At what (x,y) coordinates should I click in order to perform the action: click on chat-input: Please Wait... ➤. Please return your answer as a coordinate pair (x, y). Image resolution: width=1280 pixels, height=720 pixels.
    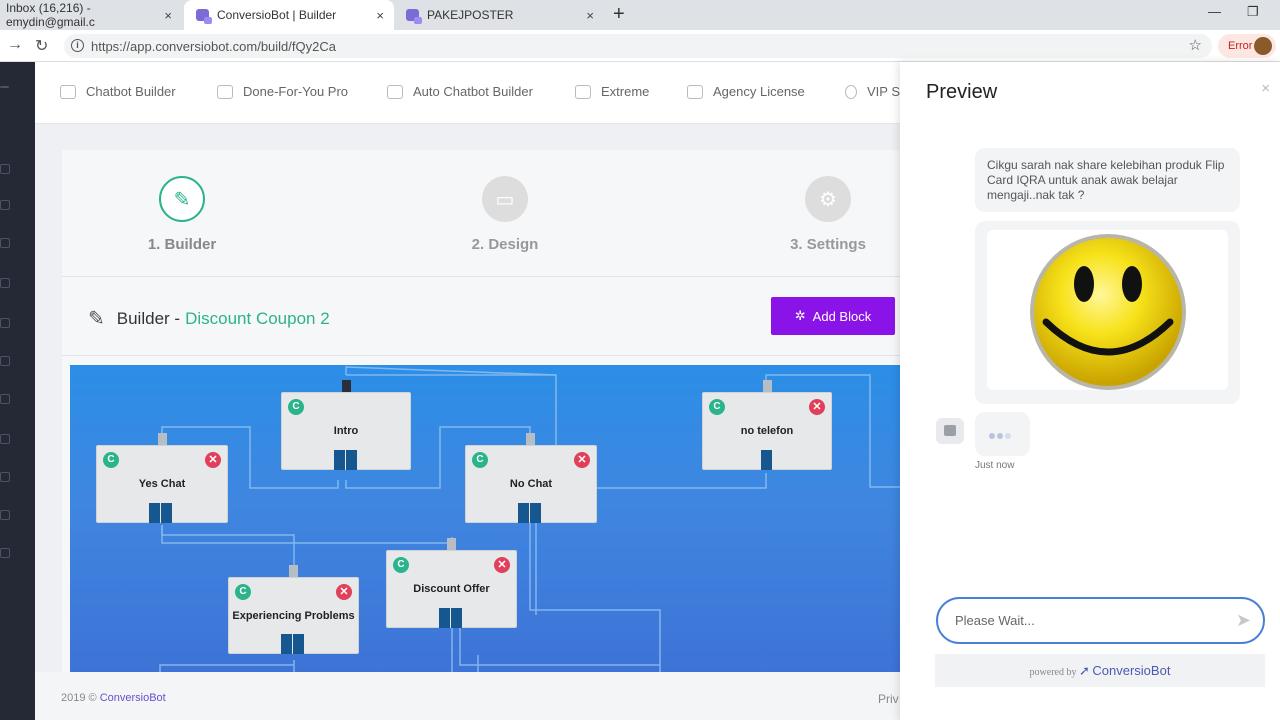
    Looking at the image, I should click on (1100, 620).